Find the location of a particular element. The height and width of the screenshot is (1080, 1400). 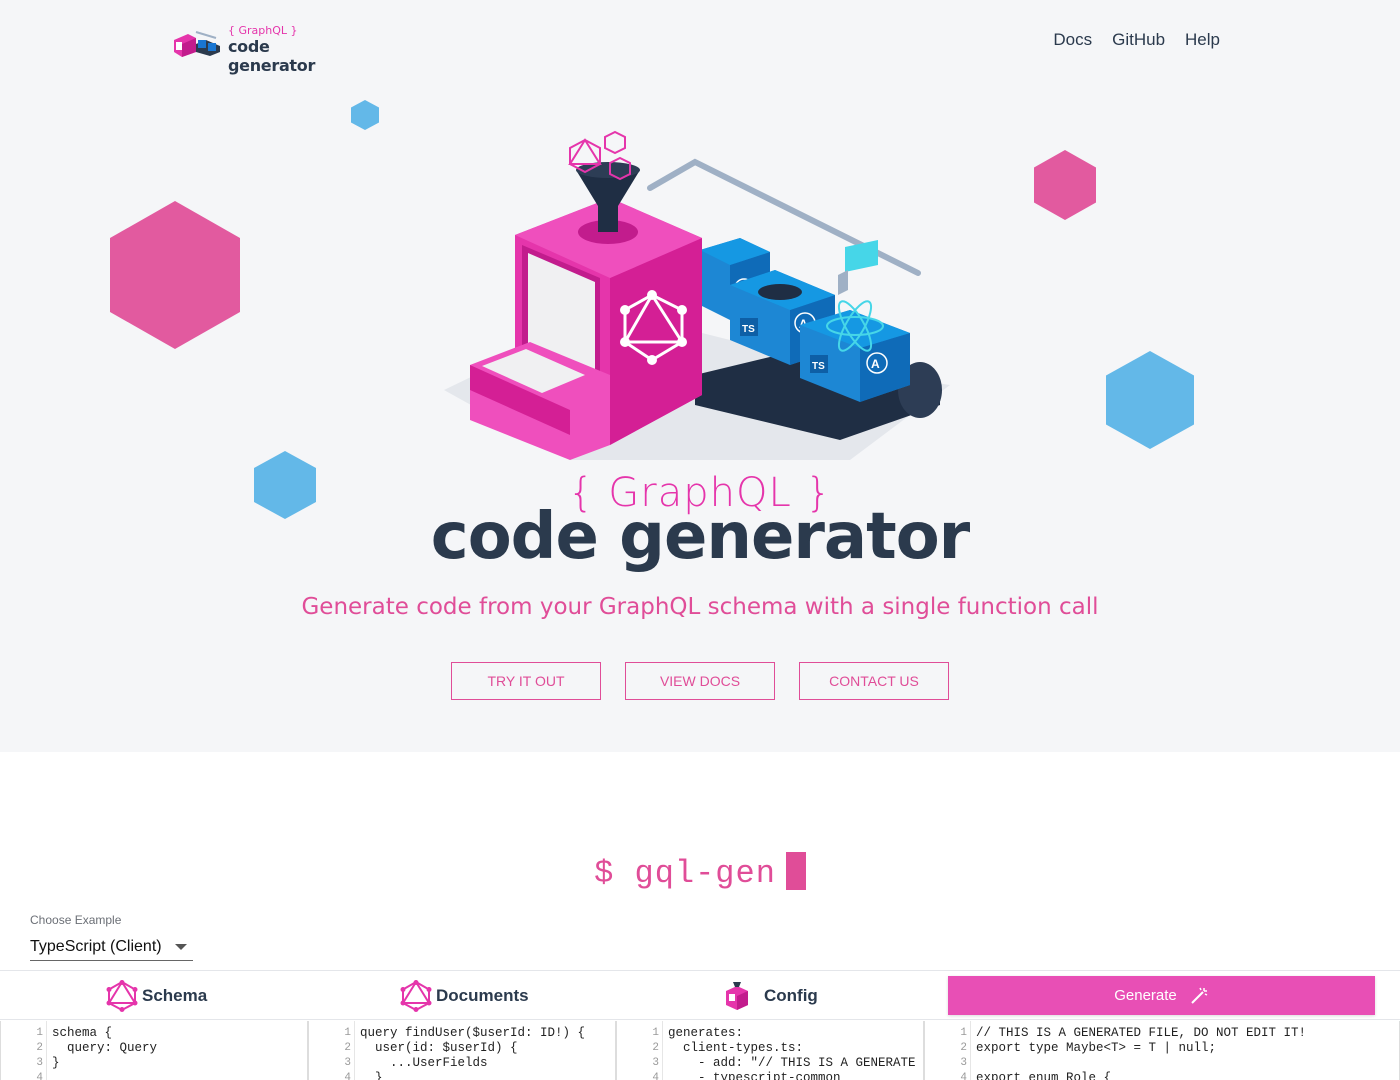

example-select-dropdown: TypeScript (Client) is located at coordinates (111, 947).